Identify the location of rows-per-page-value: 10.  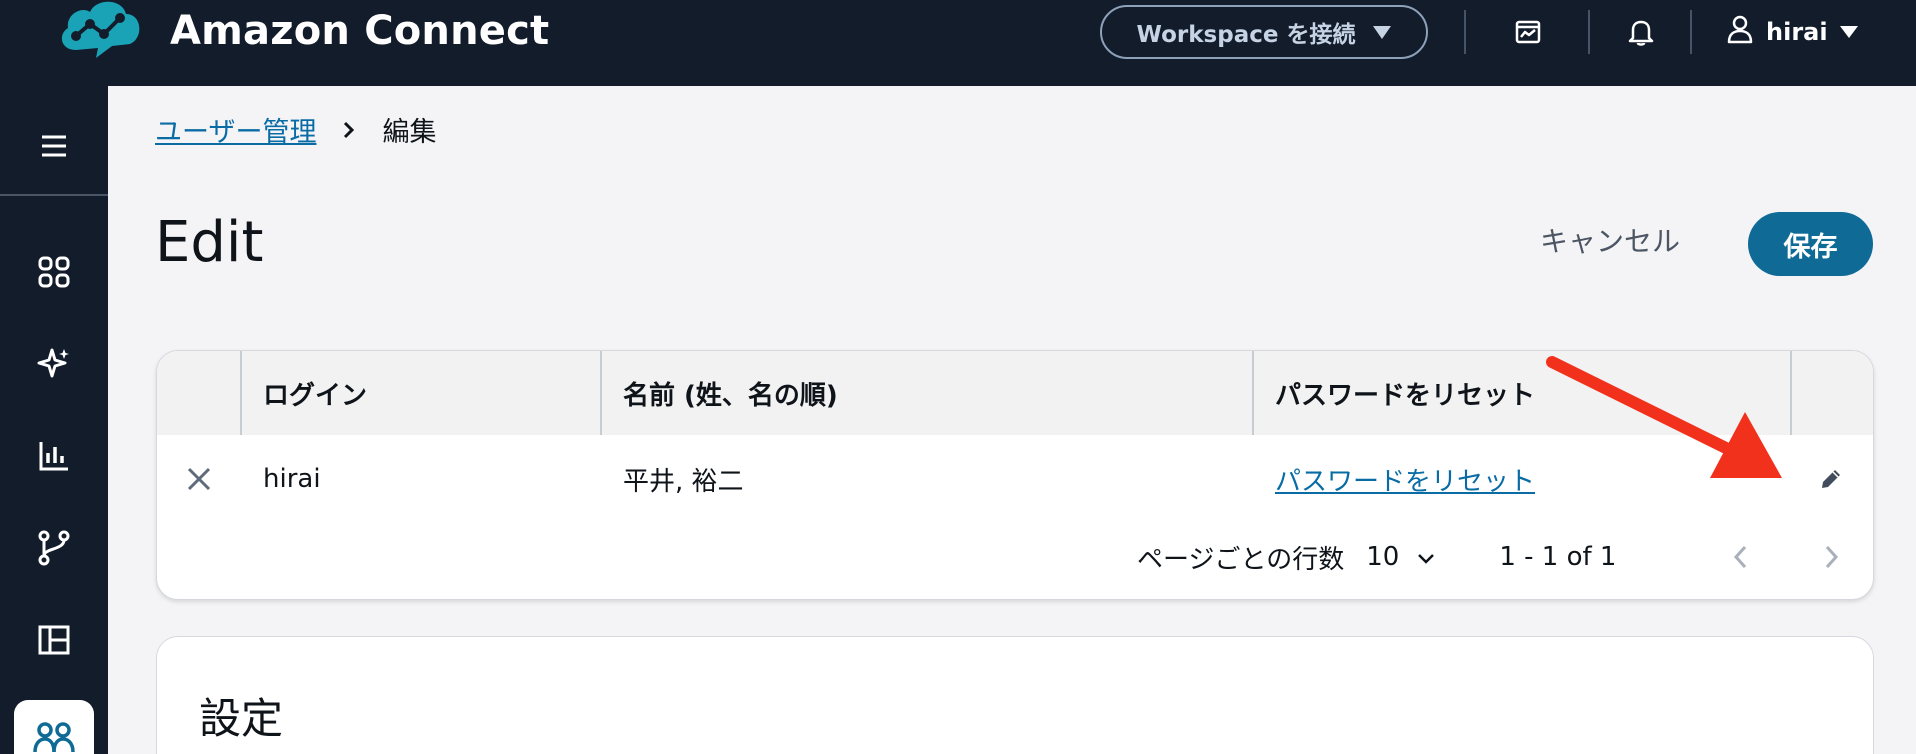
(1383, 557).